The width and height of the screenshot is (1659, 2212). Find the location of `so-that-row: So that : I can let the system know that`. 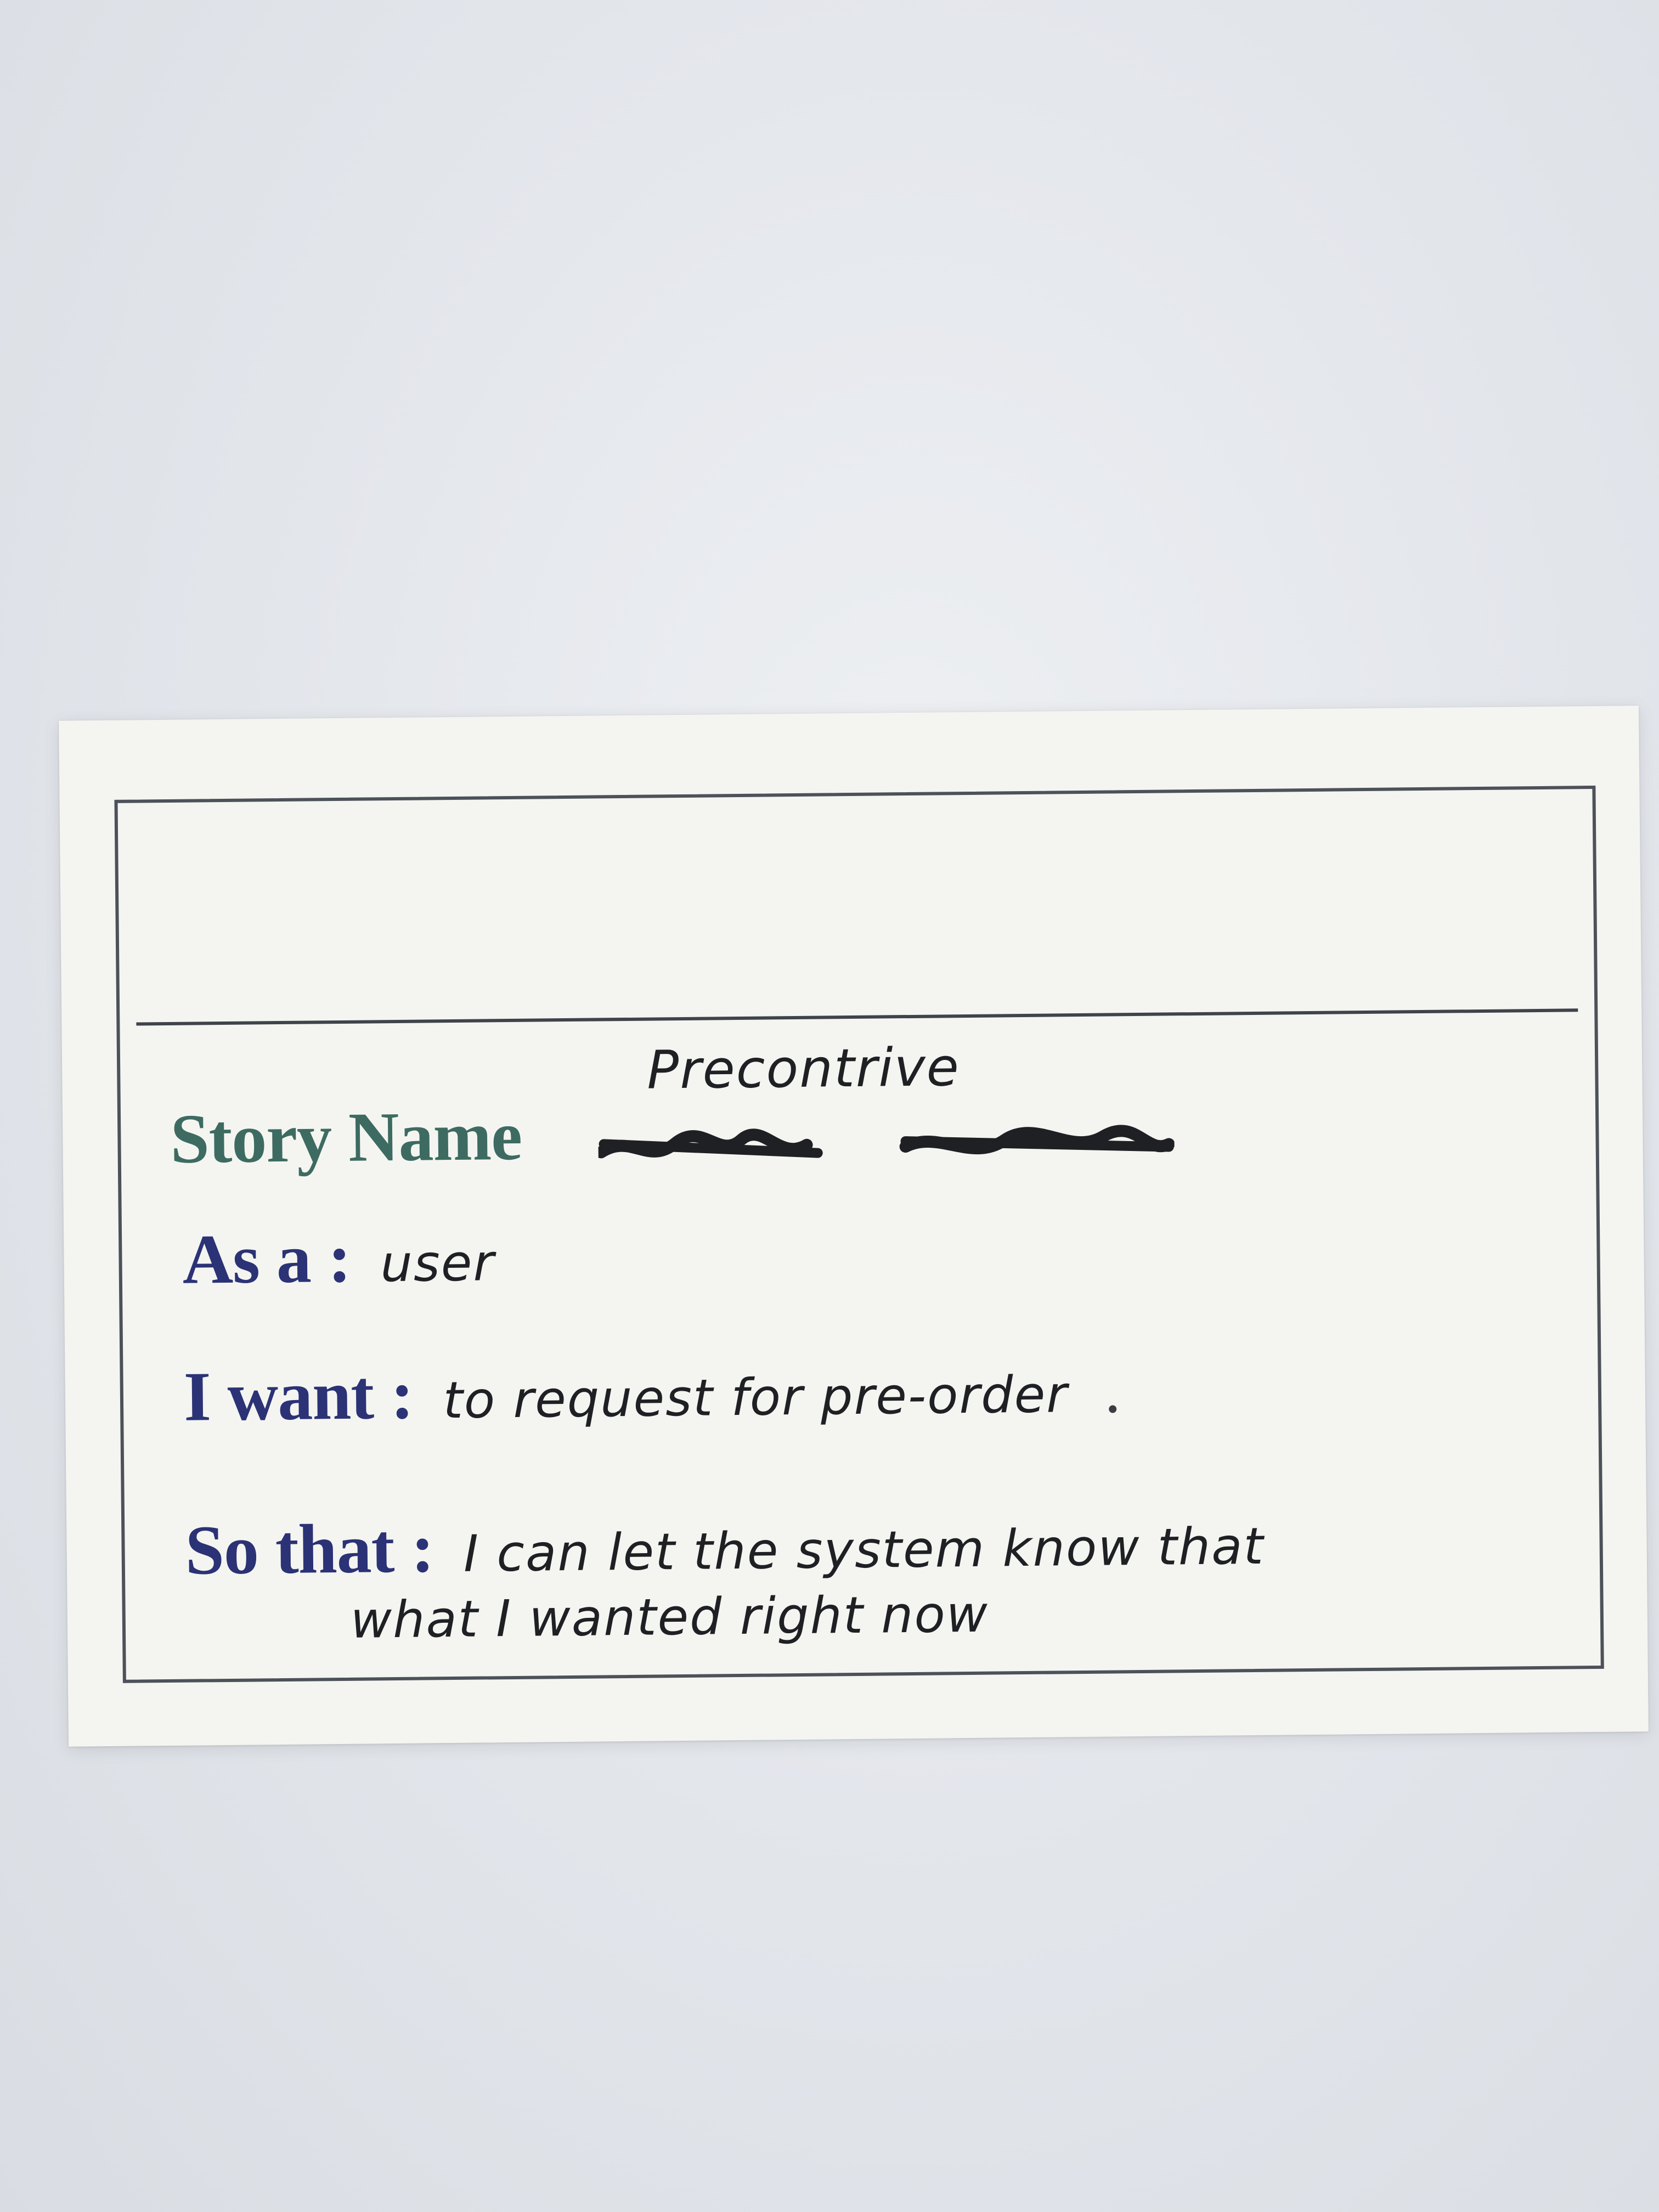

so-that-row: So that : I can let the system know that is located at coordinates (725, 1545).